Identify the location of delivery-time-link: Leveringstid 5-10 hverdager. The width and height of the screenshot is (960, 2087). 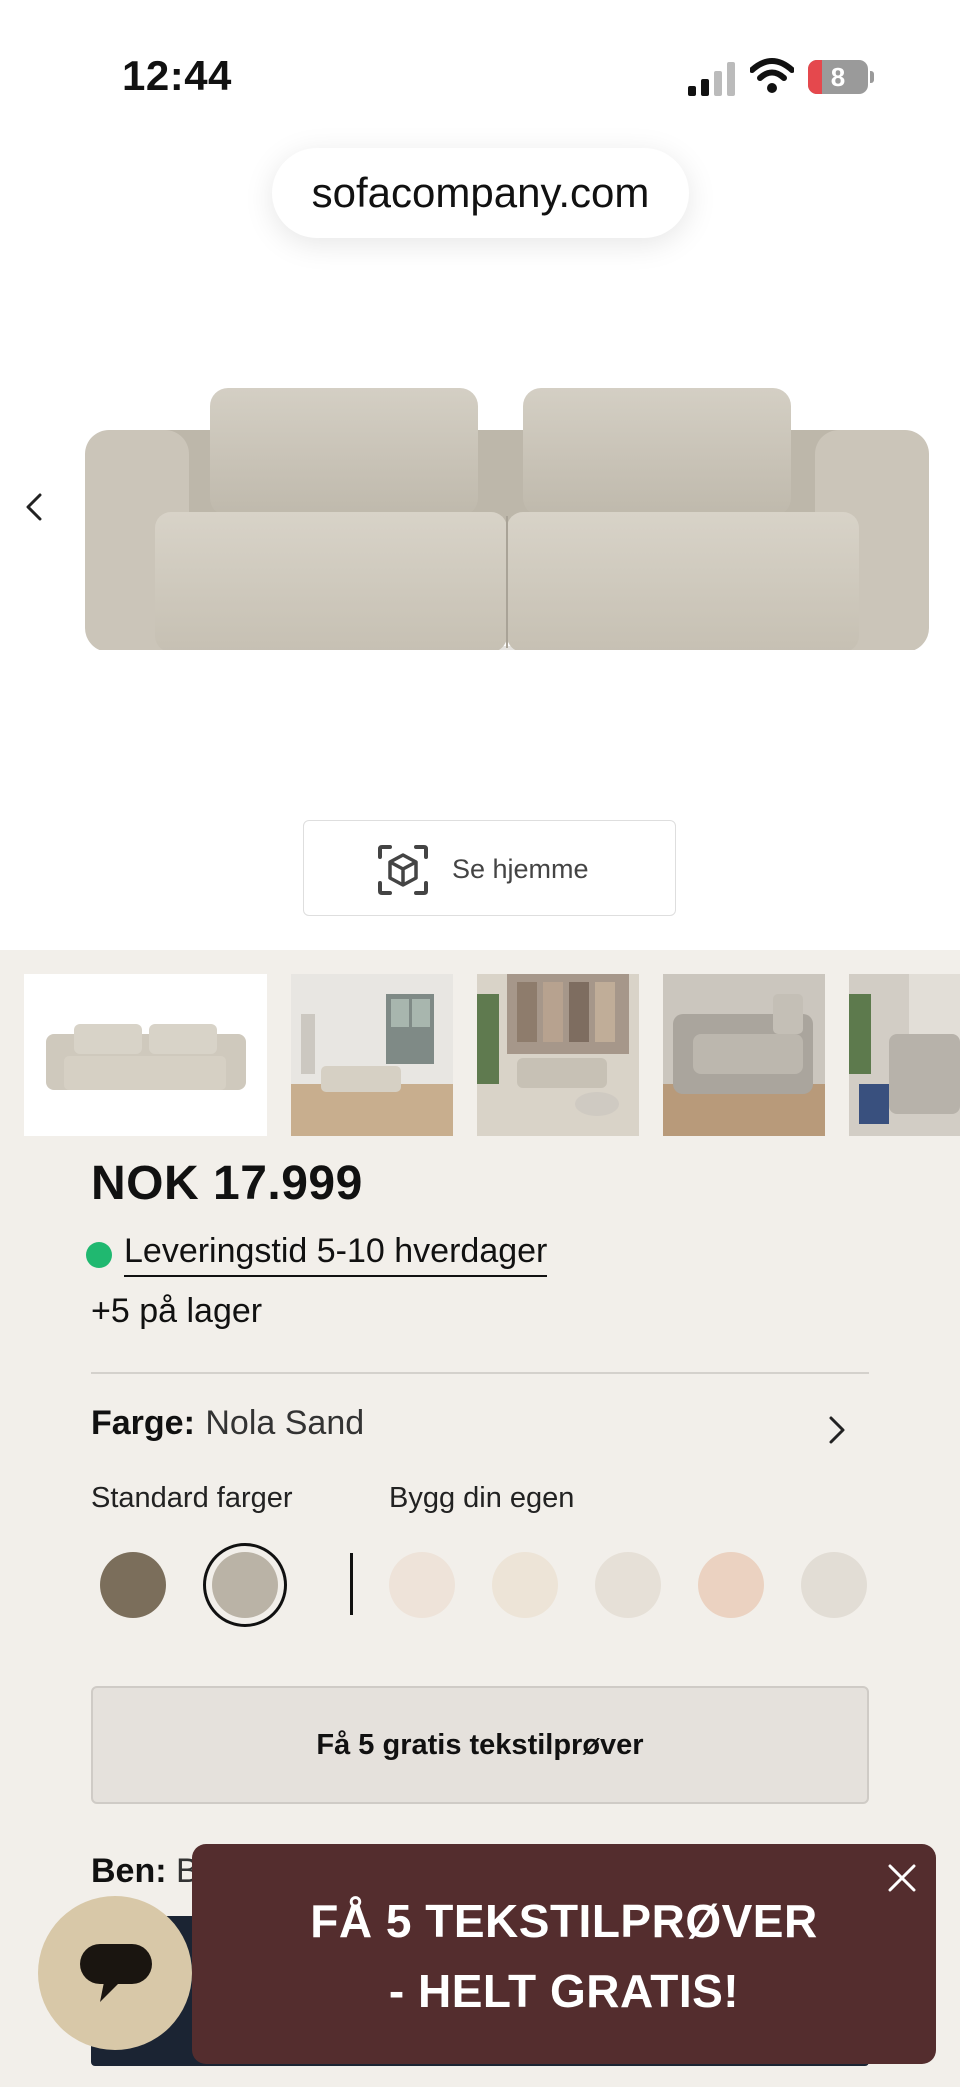
(336, 1254).